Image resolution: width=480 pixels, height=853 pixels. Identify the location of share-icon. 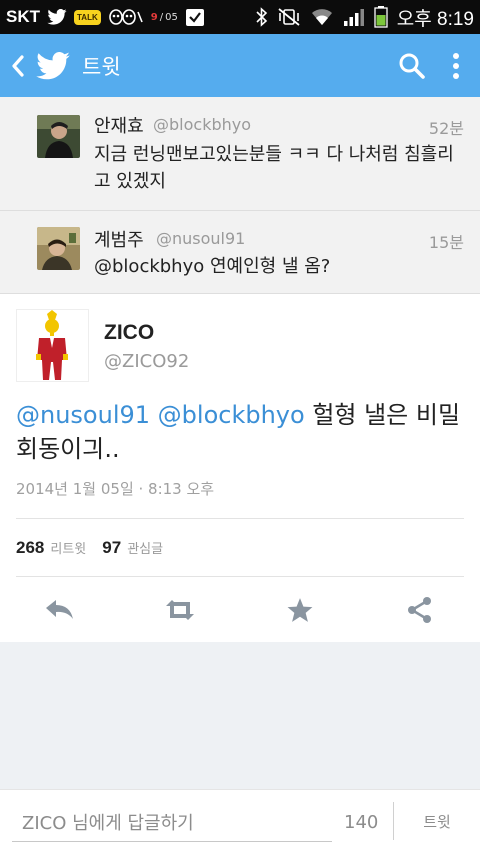
(419, 610).